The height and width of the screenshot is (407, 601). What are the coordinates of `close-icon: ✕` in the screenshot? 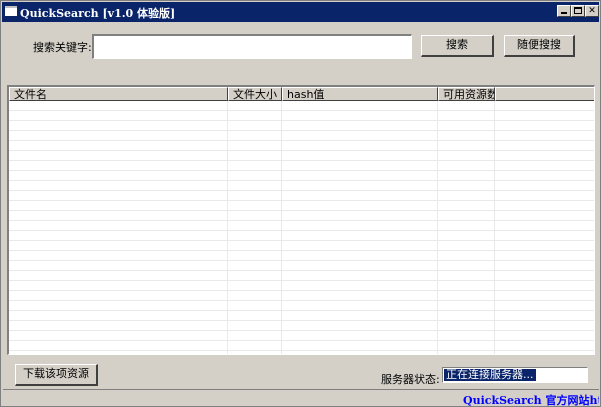 It's located at (592, 11).